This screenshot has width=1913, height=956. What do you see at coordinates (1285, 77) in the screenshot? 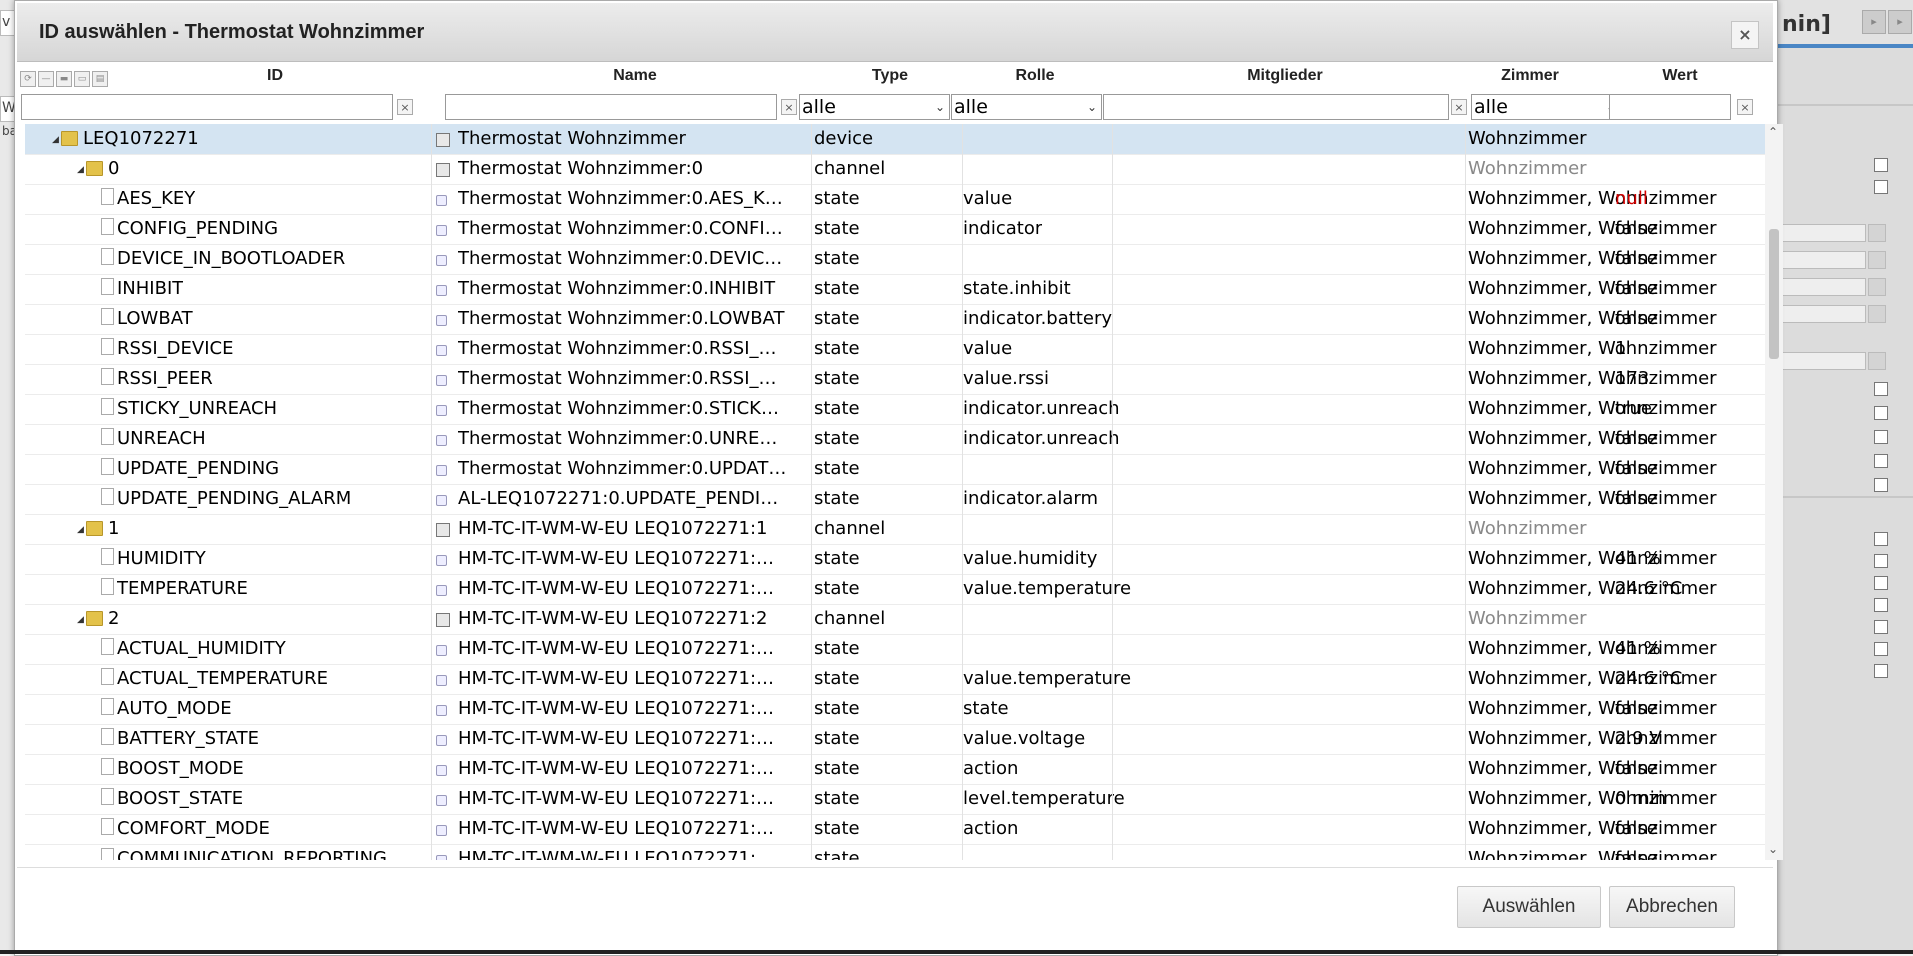
I see `column-header-members: Mitglieder` at bounding box center [1285, 77].